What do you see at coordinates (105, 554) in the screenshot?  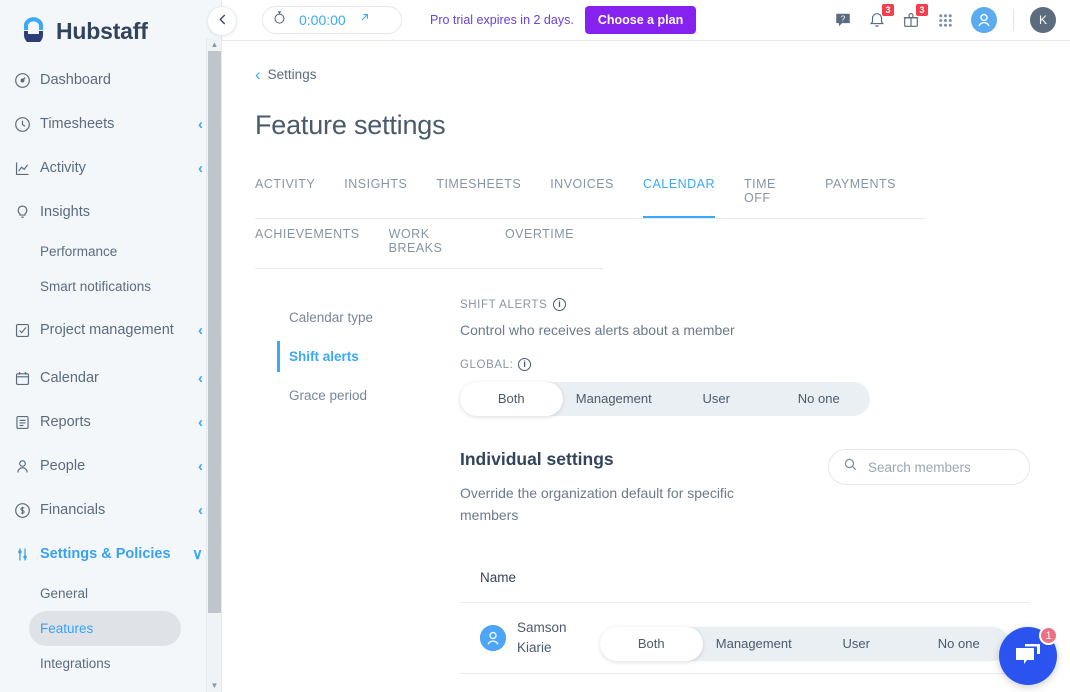 I see `sidebar-item-label: Settings & Policies` at bounding box center [105, 554].